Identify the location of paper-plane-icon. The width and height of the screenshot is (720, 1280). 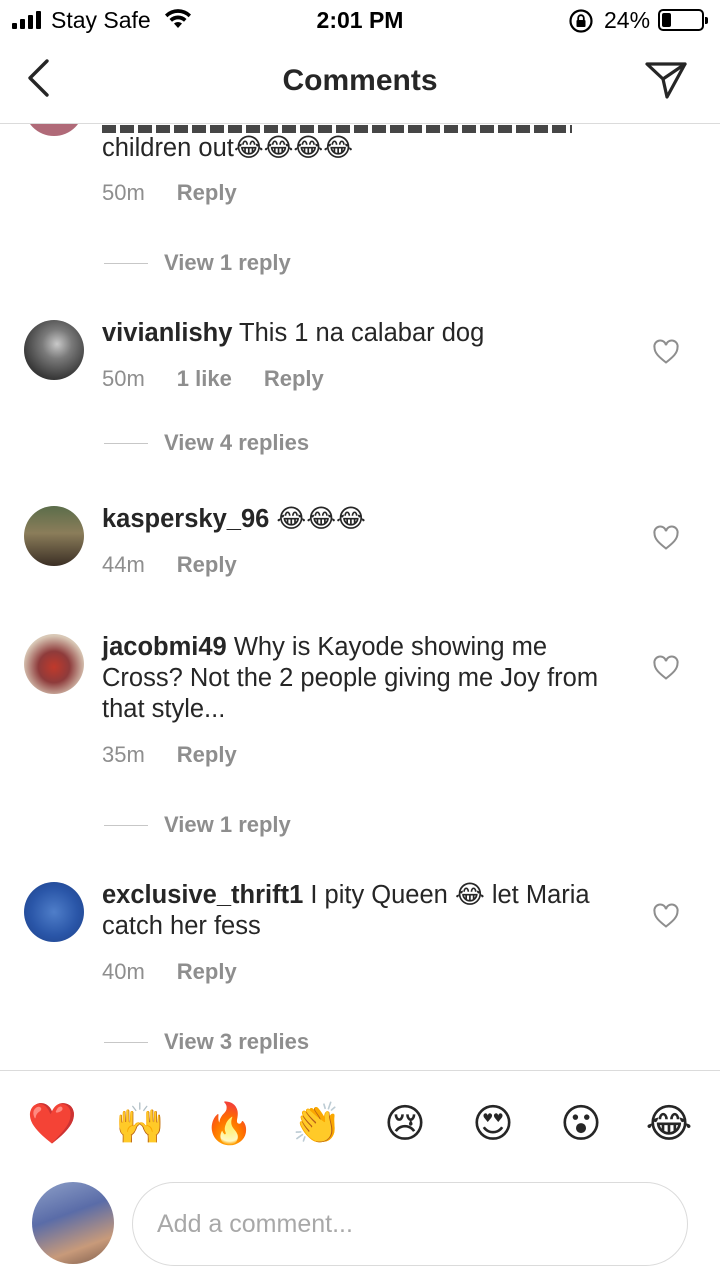
(666, 80).